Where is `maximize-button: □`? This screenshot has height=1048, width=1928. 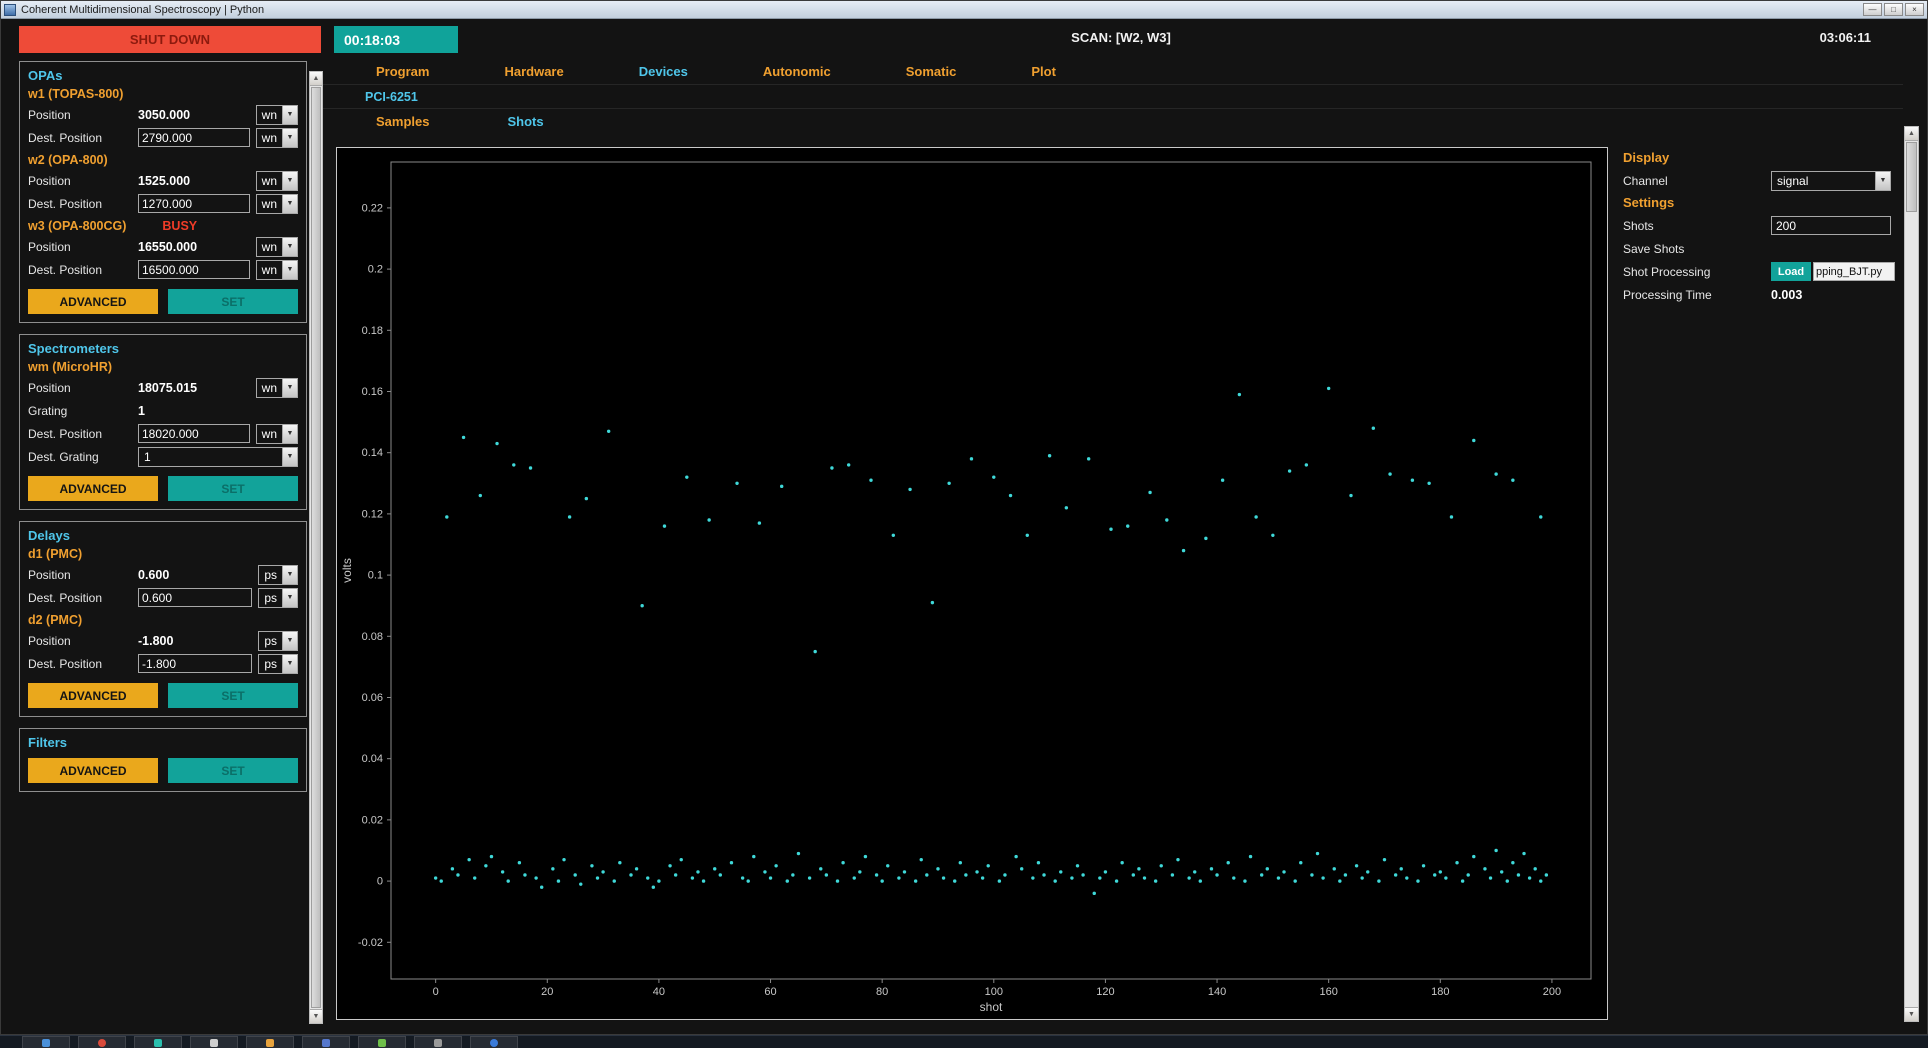
maximize-button: □ is located at coordinates (1893, 9).